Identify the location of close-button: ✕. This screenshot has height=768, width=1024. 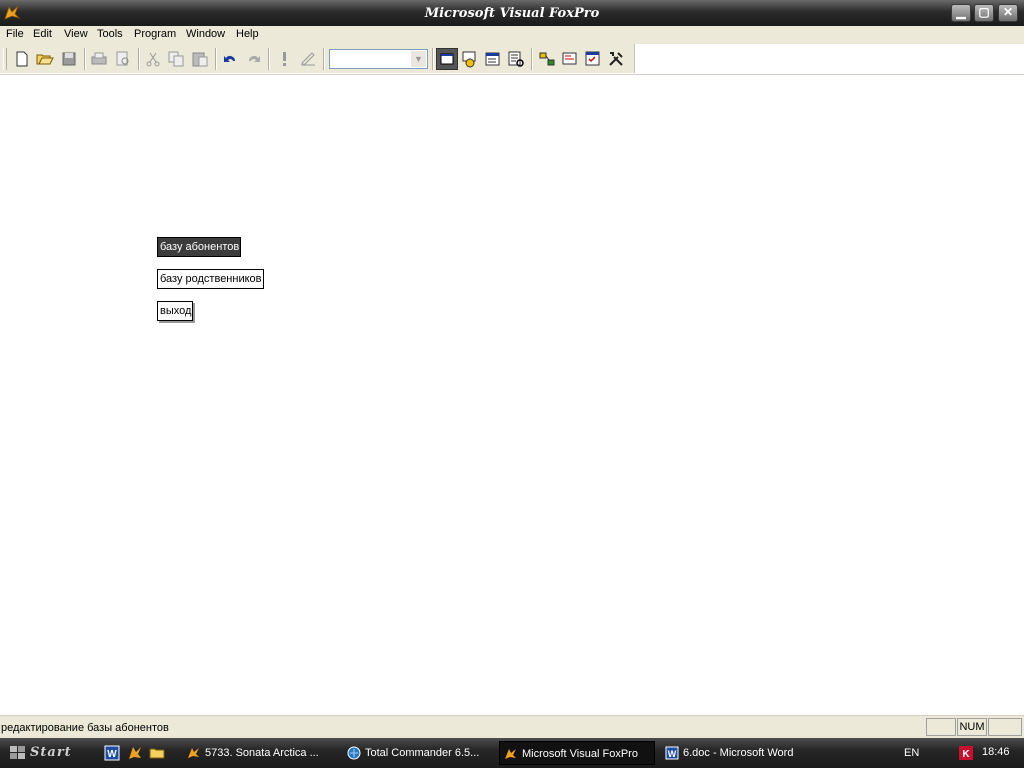
(1008, 13).